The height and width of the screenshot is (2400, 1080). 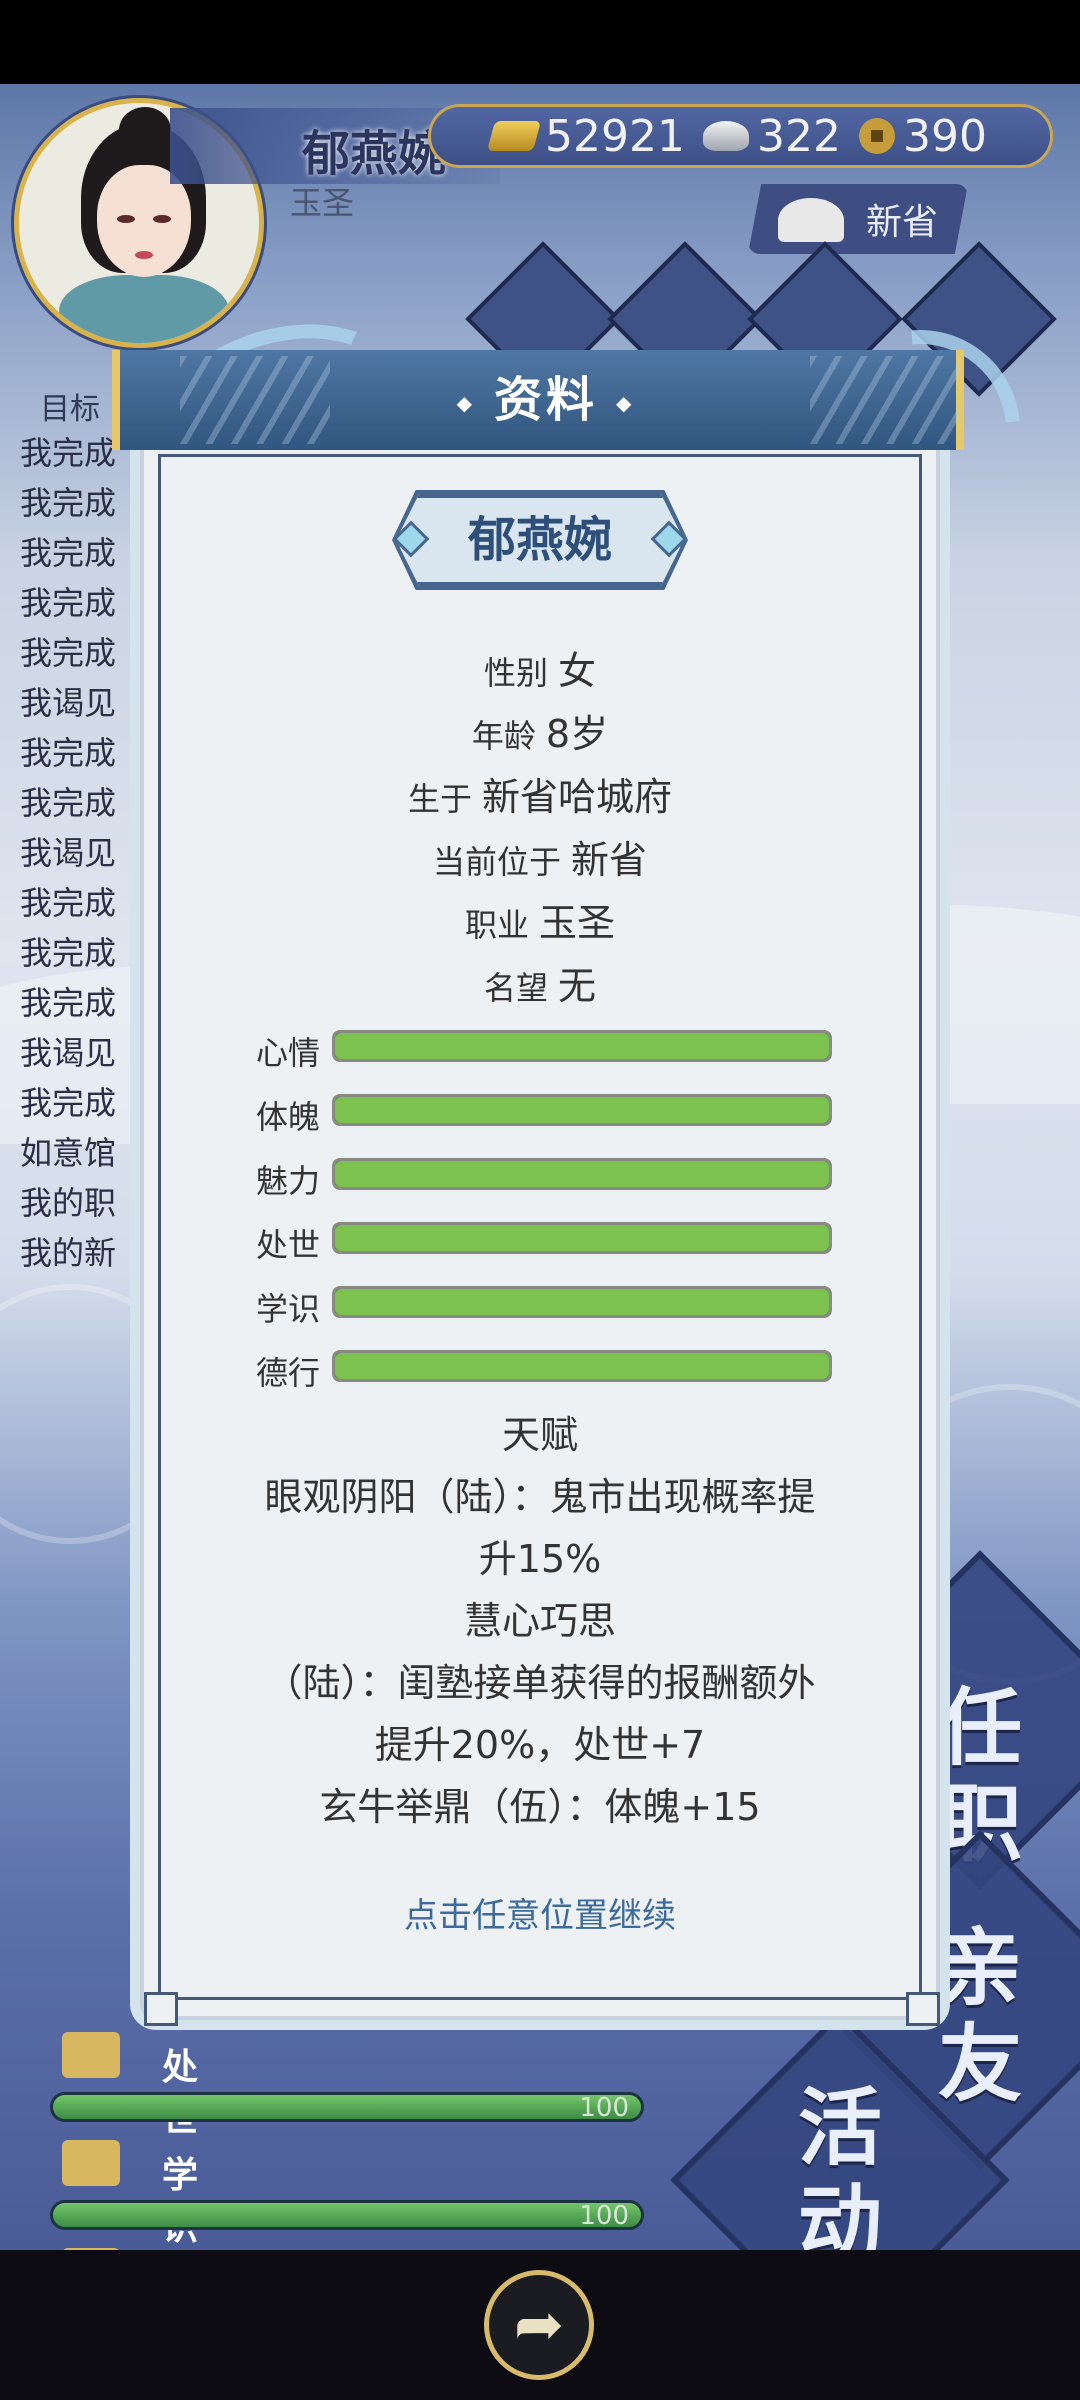 What do you see at coordinates (540, 1559) in the screenshot?
I see `talent-line: 升15%` at bounding box center [540, 1559].